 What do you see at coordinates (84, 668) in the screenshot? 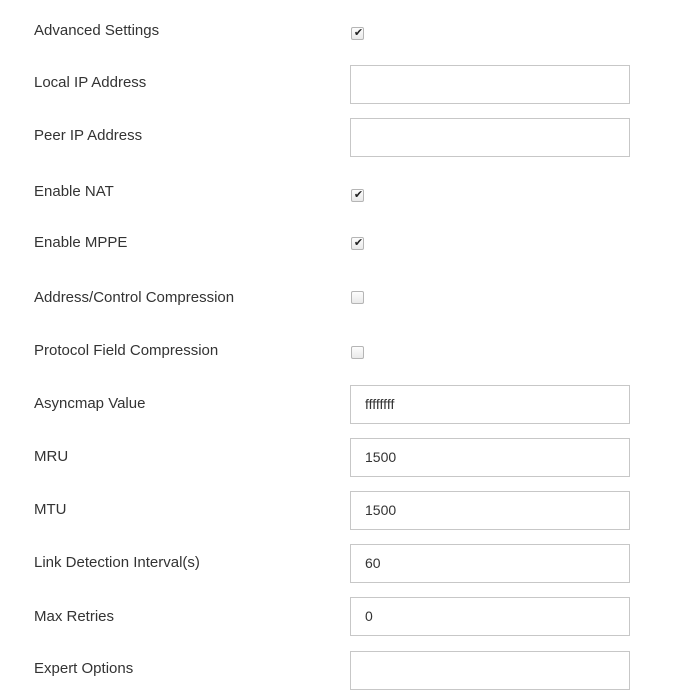
I see `expert-options-label: Expert Options` at bounding box center [84, 668].